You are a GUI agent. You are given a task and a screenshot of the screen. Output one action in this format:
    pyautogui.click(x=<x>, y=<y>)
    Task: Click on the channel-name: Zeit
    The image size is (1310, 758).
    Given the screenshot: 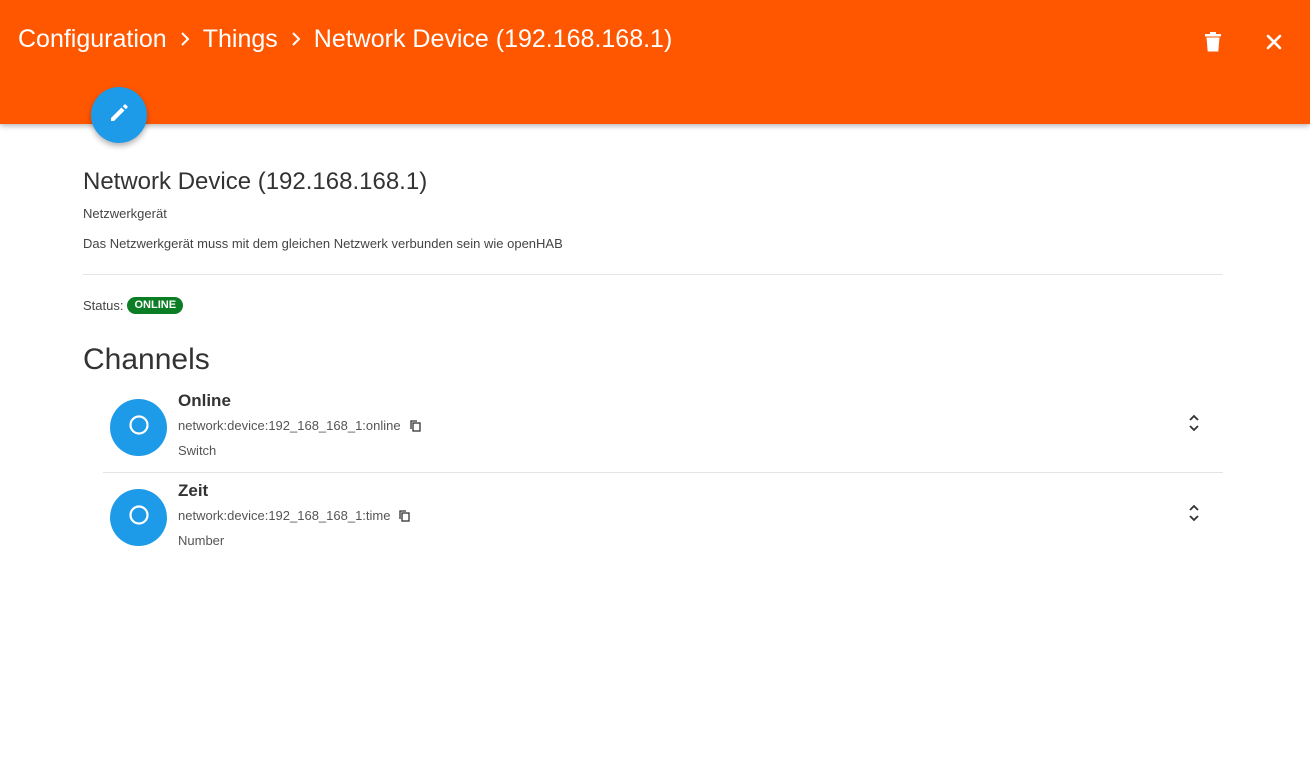 What is the action you would take?
    pyautogui.click(x=193, y=490)
    